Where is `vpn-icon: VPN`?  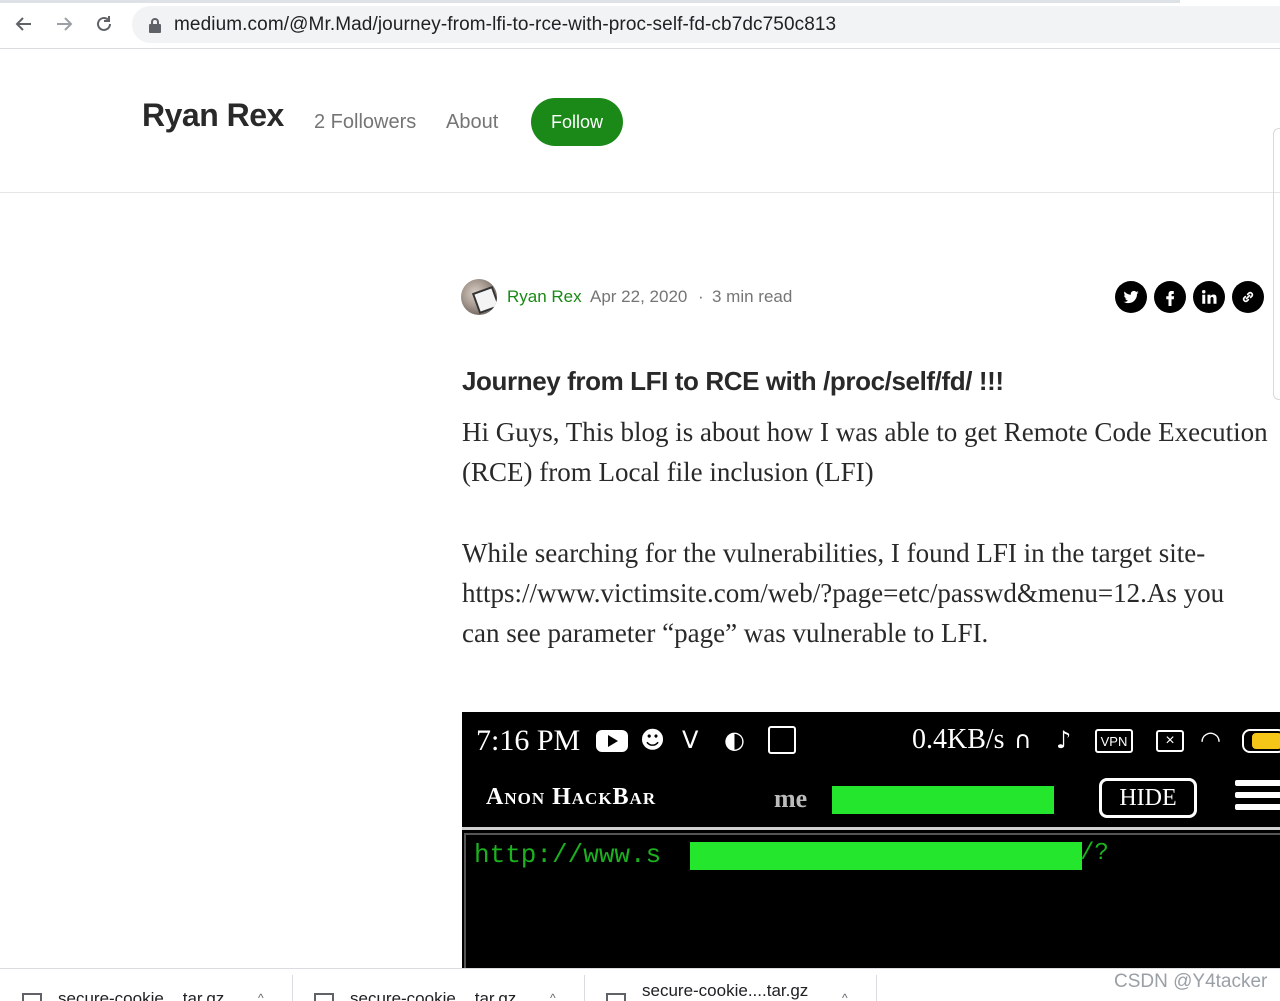
vpn-icon: VPN is located at coordinates (1114, 741).